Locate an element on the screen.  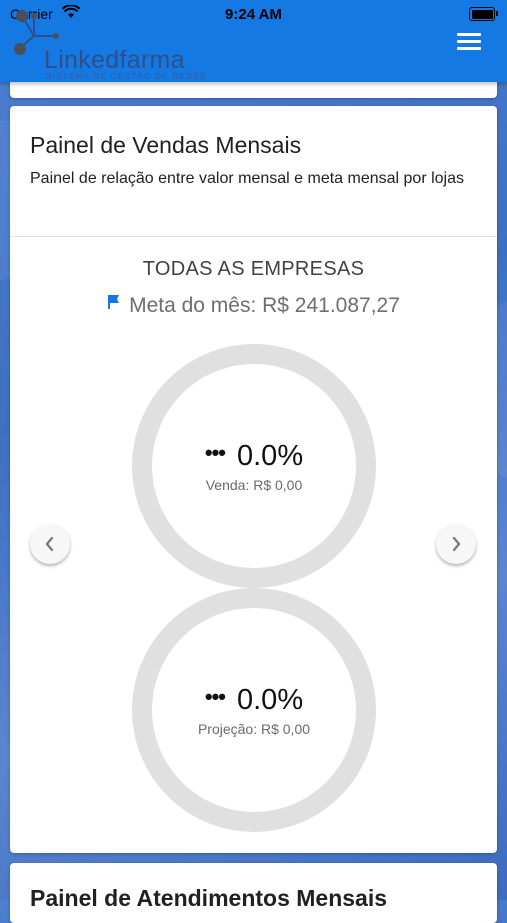
sales-gauge: ••• 0.0% Venda: R$ 0,00 is located at coordinates (254, 466).